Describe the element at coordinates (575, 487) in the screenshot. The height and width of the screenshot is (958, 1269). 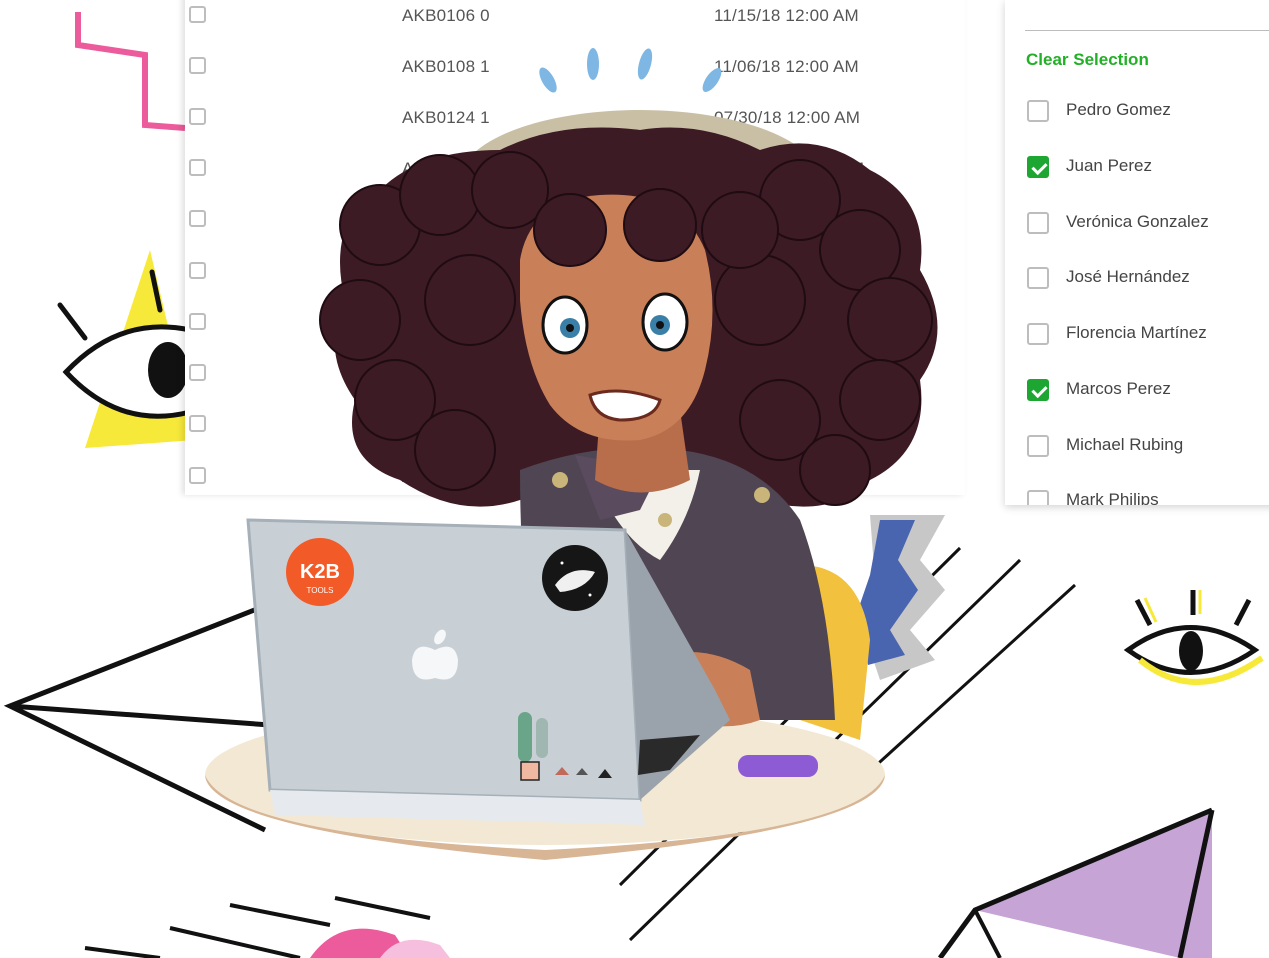
I see `table-row: A` at that location.